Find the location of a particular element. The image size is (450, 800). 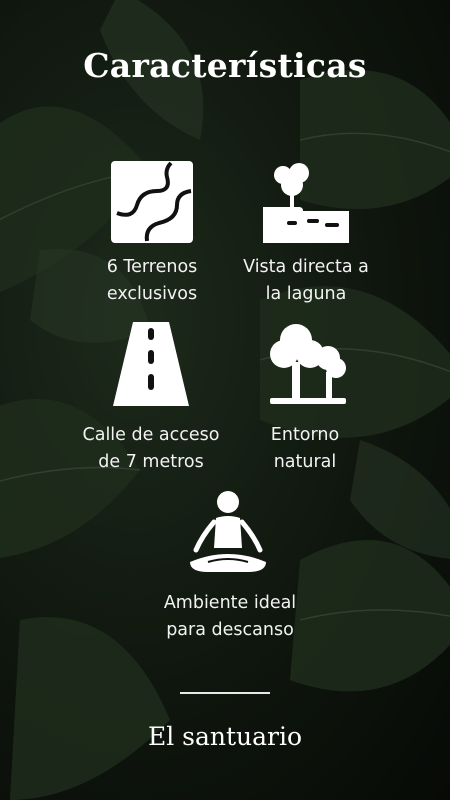

feature-label-calle: Calle de acceso de 7 metros is located at coordinates (151, 448).